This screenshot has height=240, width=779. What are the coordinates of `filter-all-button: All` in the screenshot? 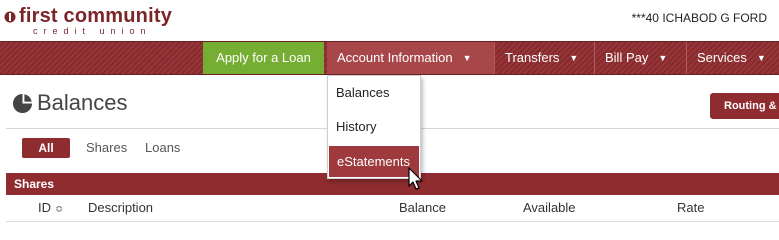 It's located at (46, 148).